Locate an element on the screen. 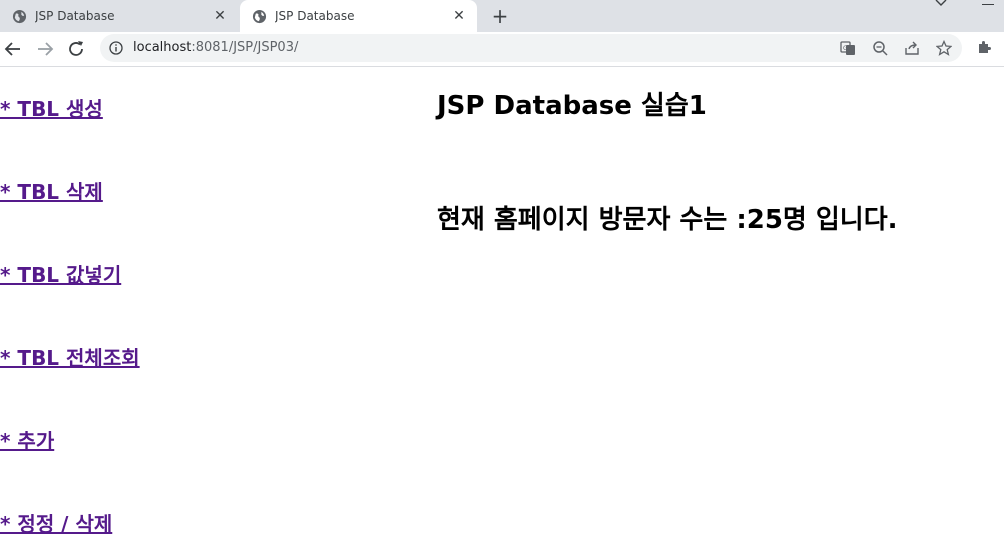  list-item: * 추가 is located at coordinates (27, 439).